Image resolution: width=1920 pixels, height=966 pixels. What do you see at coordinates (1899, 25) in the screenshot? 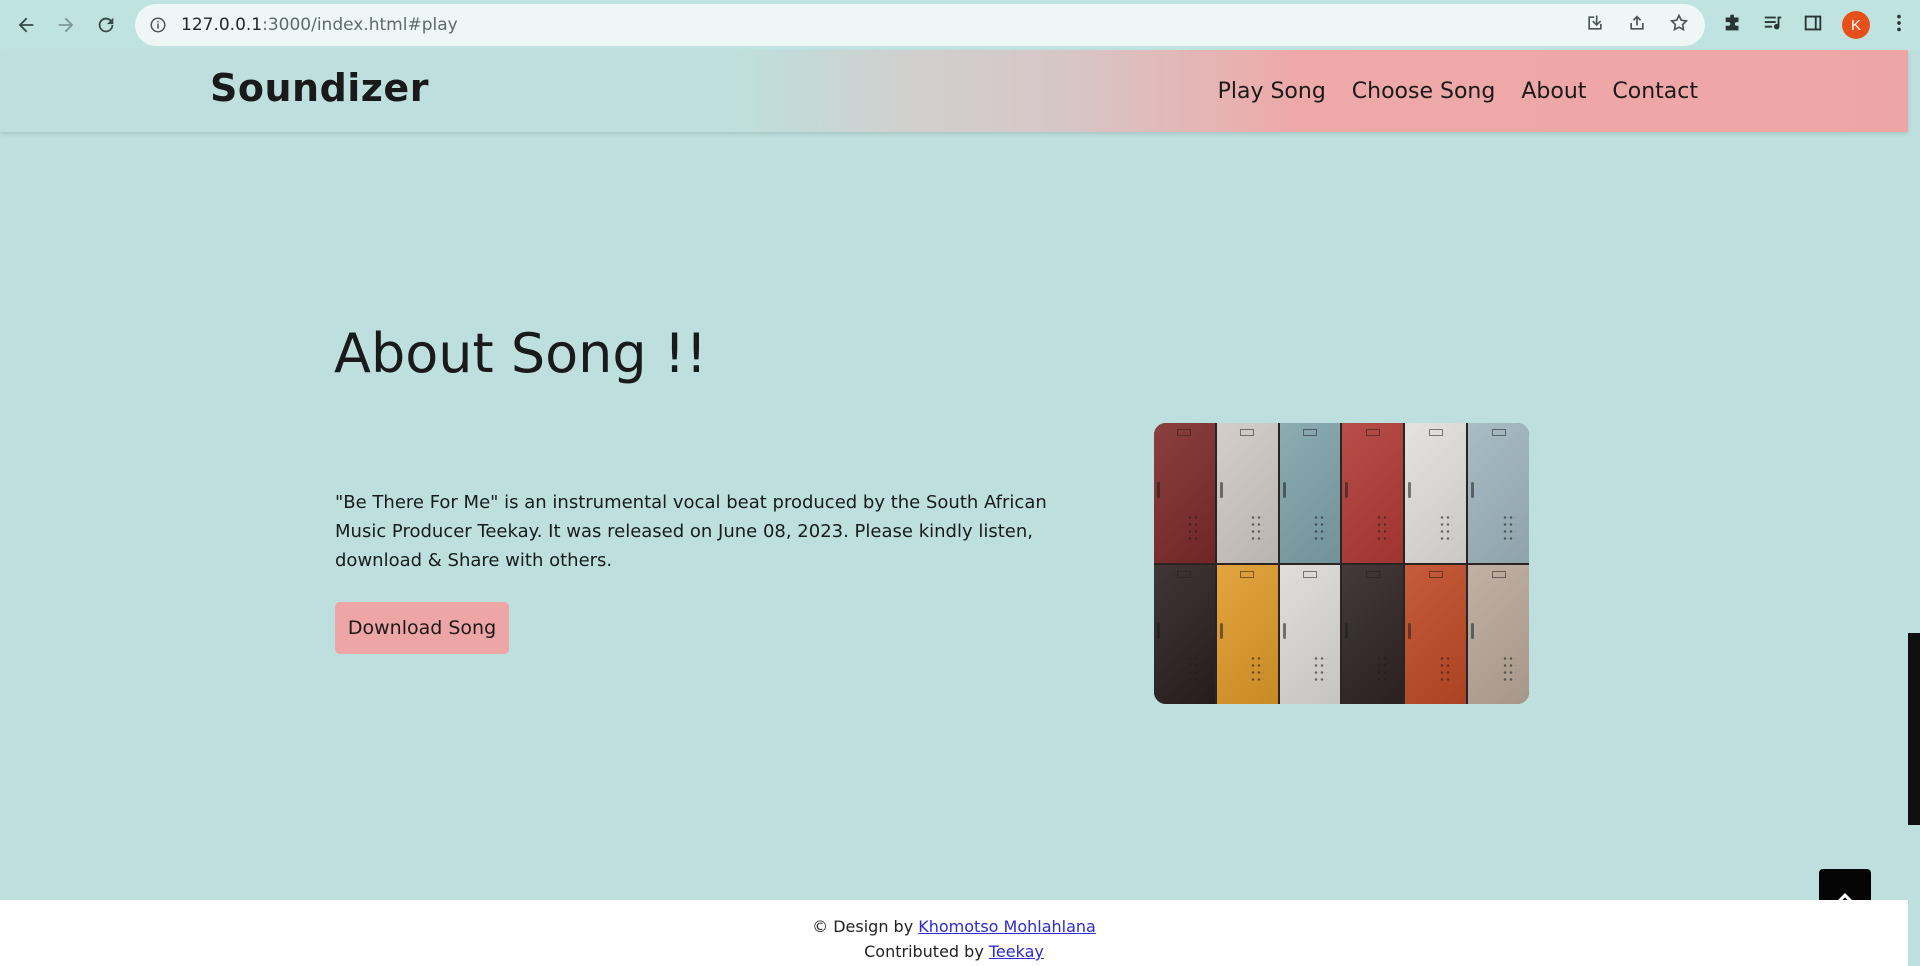
I see `more-menu-icon` at bounding box center [1899, 25].